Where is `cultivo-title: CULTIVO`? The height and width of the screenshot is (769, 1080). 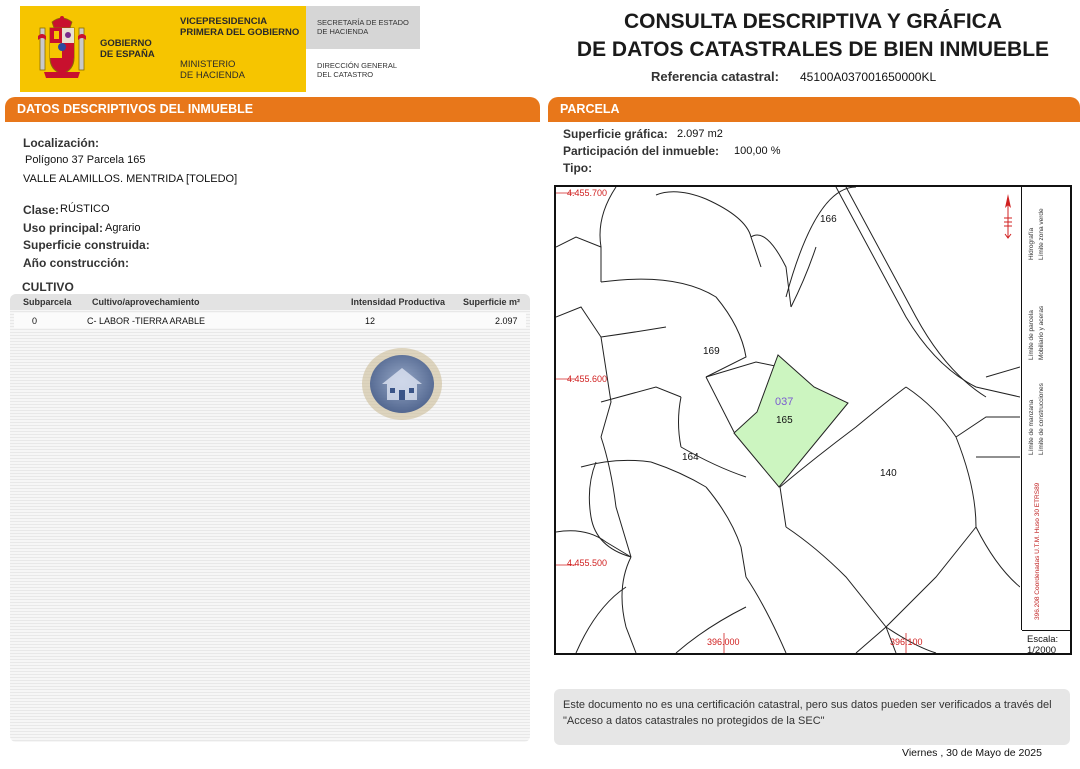 cultivo-title: CULTIVO is located at coordinates (48, 287).